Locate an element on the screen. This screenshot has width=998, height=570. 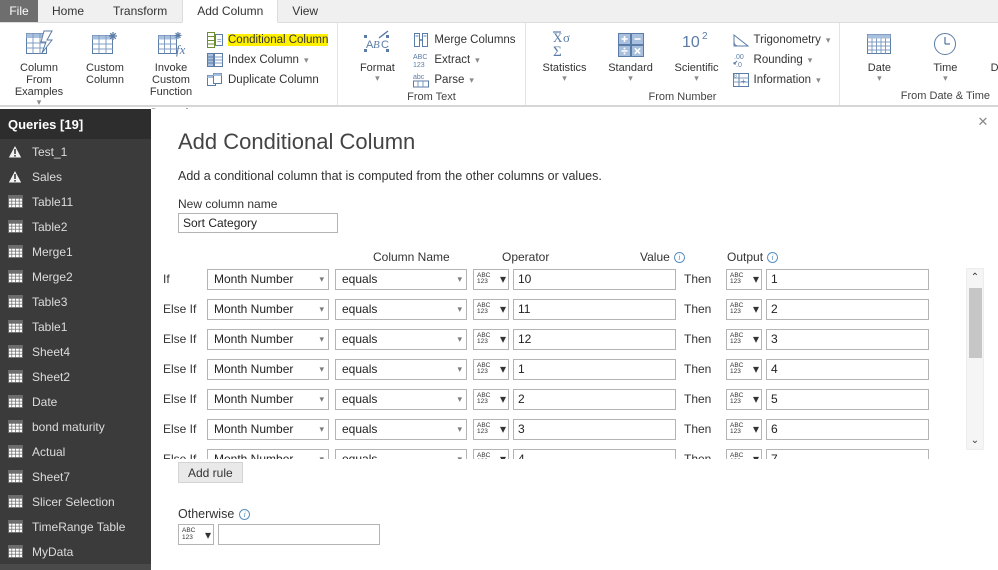
sidebar-item-fiscal-sales: Fiscal Sales is located at coordinates (75, 567).